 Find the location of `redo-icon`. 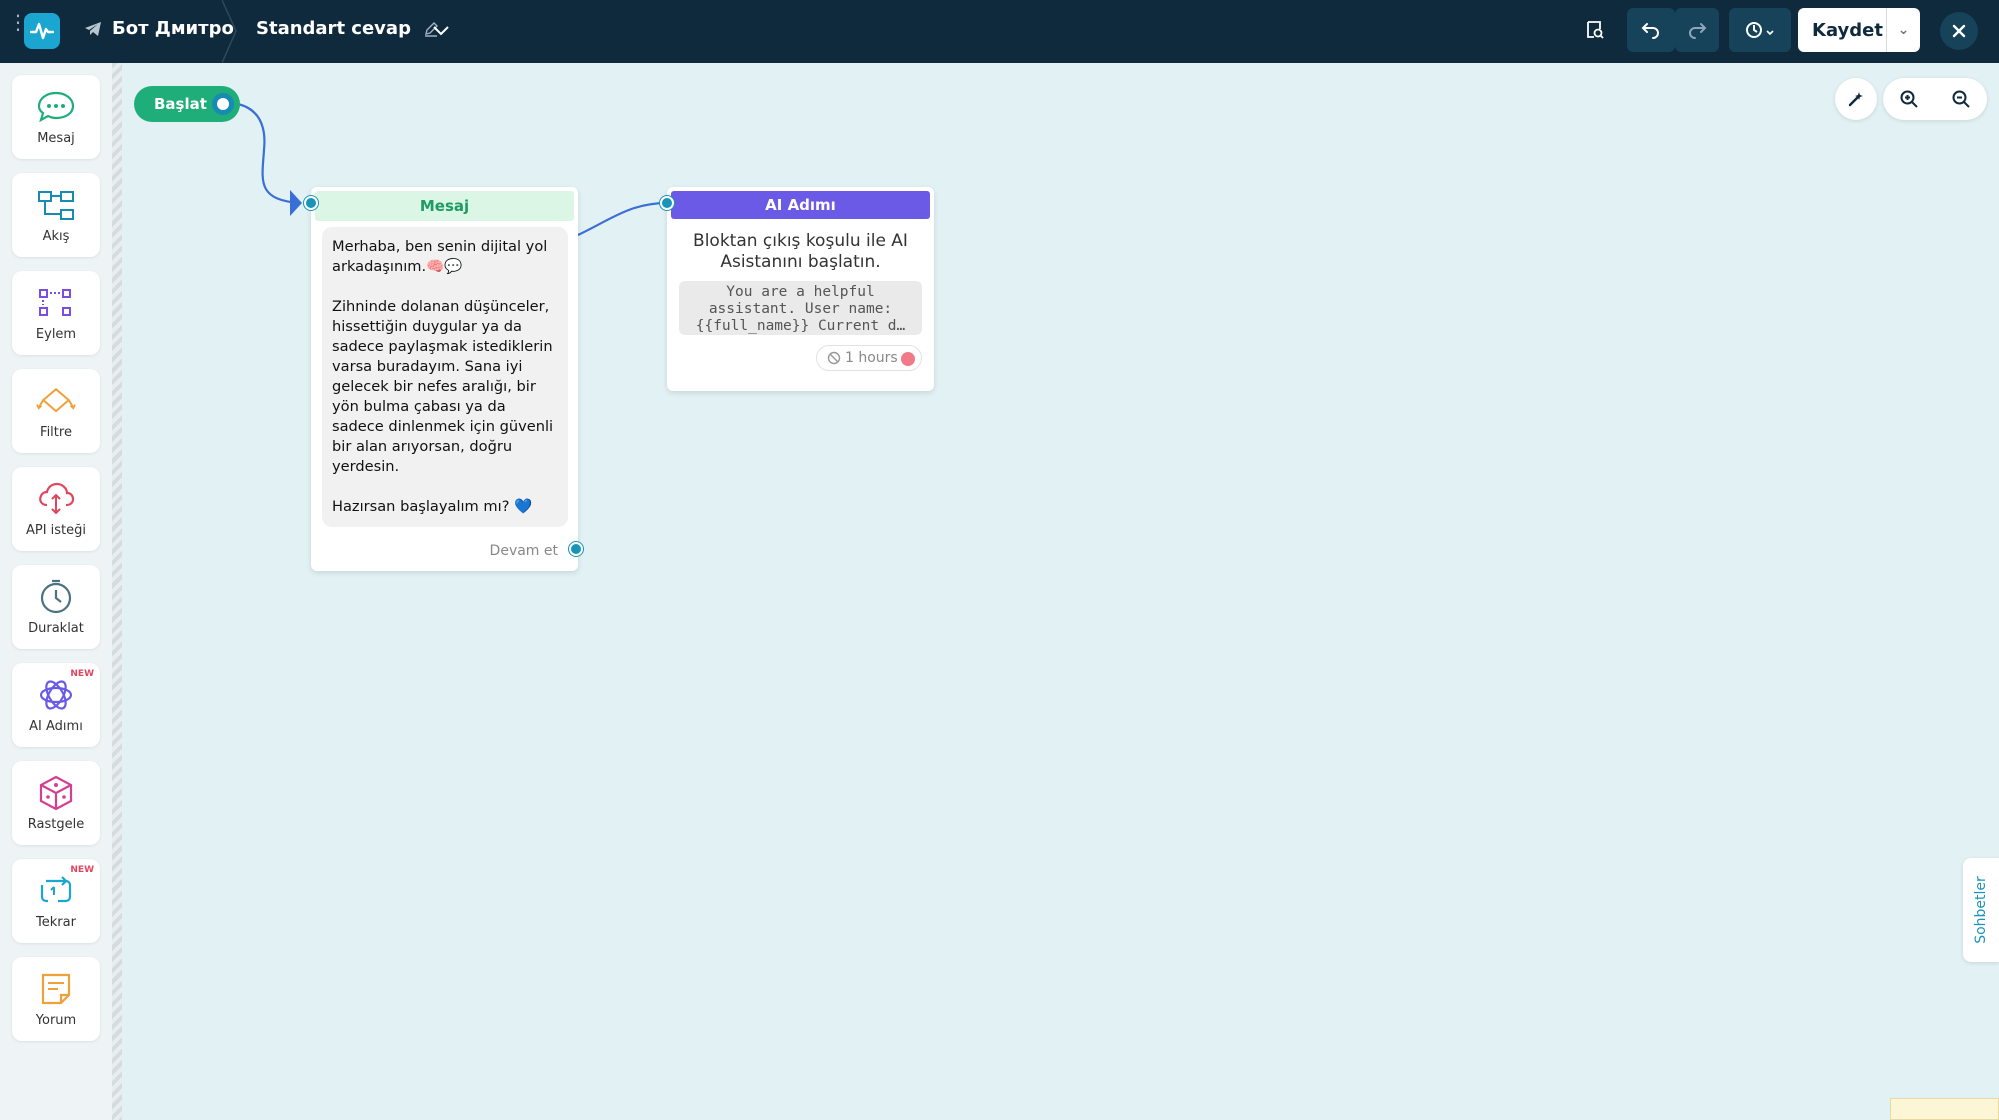

redo-icon is located at coordinates (1698, 31).